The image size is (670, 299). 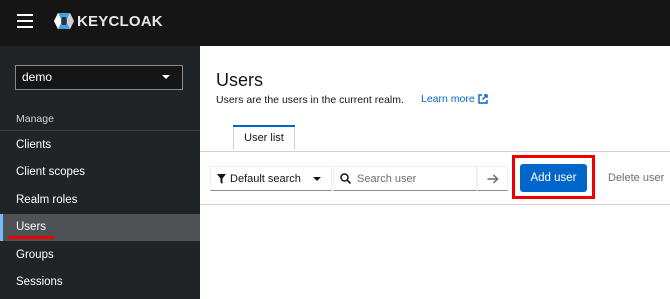 What do you see at coordinates (99, 77) in the screenshot?
I see `realm-selector: demo` at bounding box center [99, 77].